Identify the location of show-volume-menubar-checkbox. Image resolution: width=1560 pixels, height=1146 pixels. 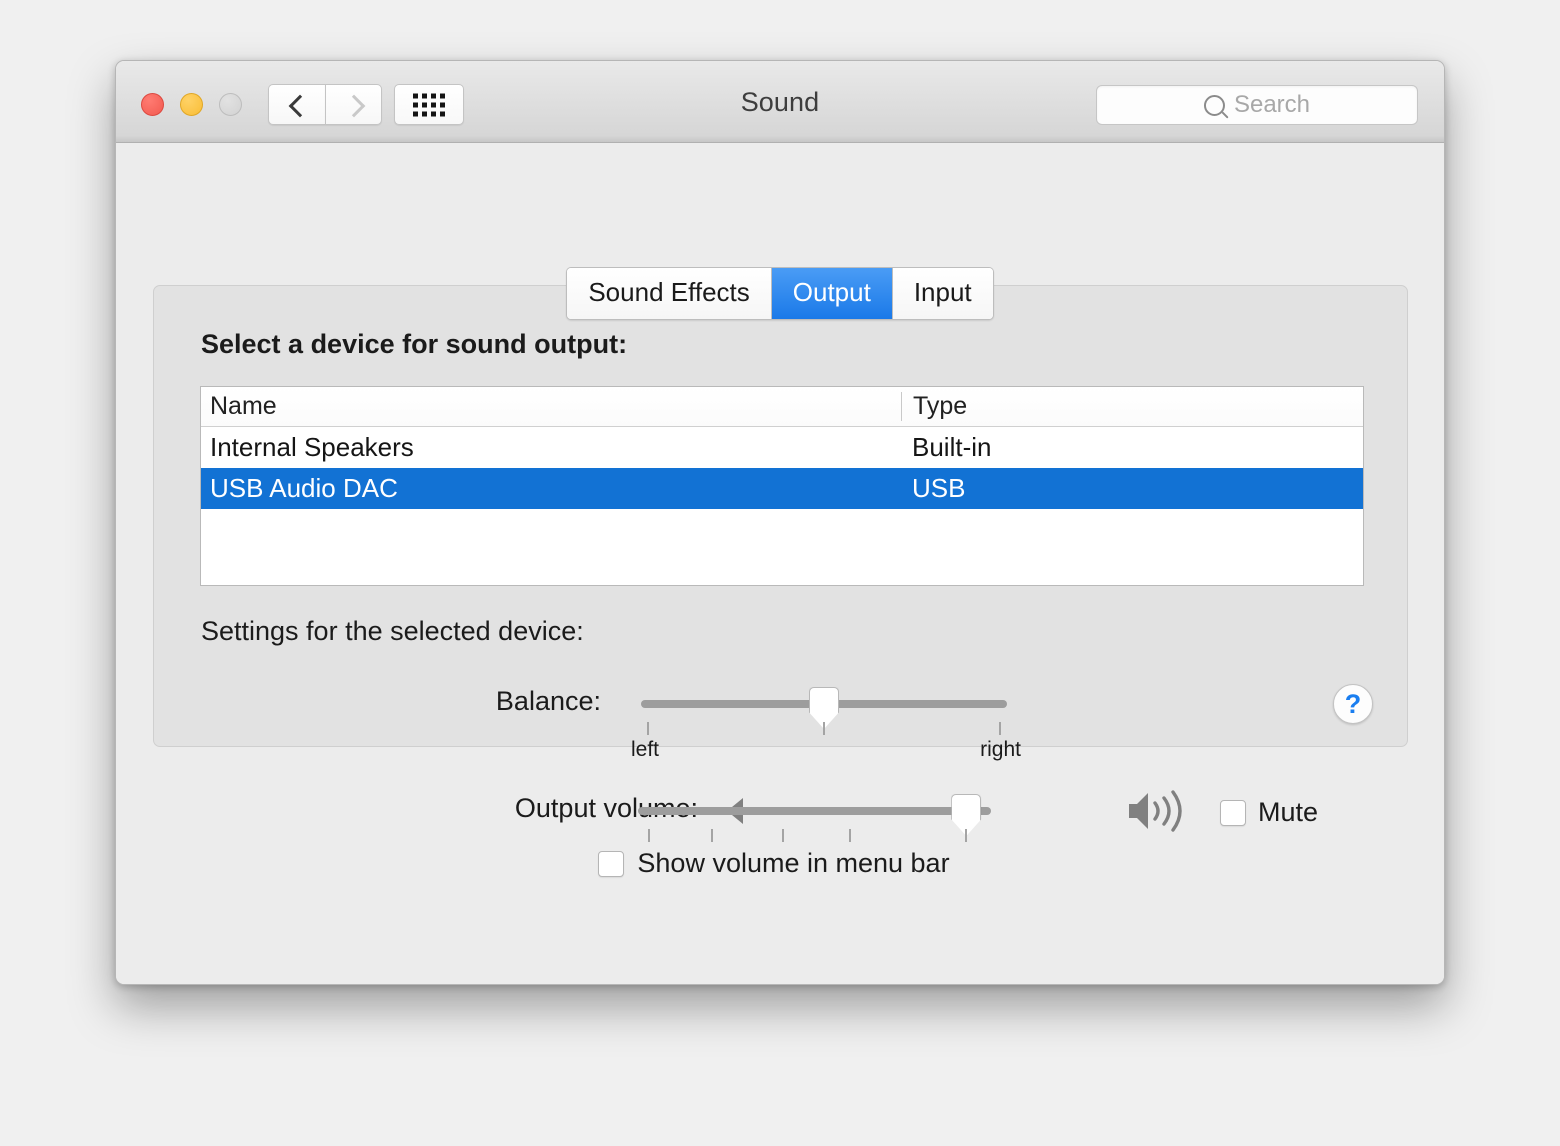
(611, 863).